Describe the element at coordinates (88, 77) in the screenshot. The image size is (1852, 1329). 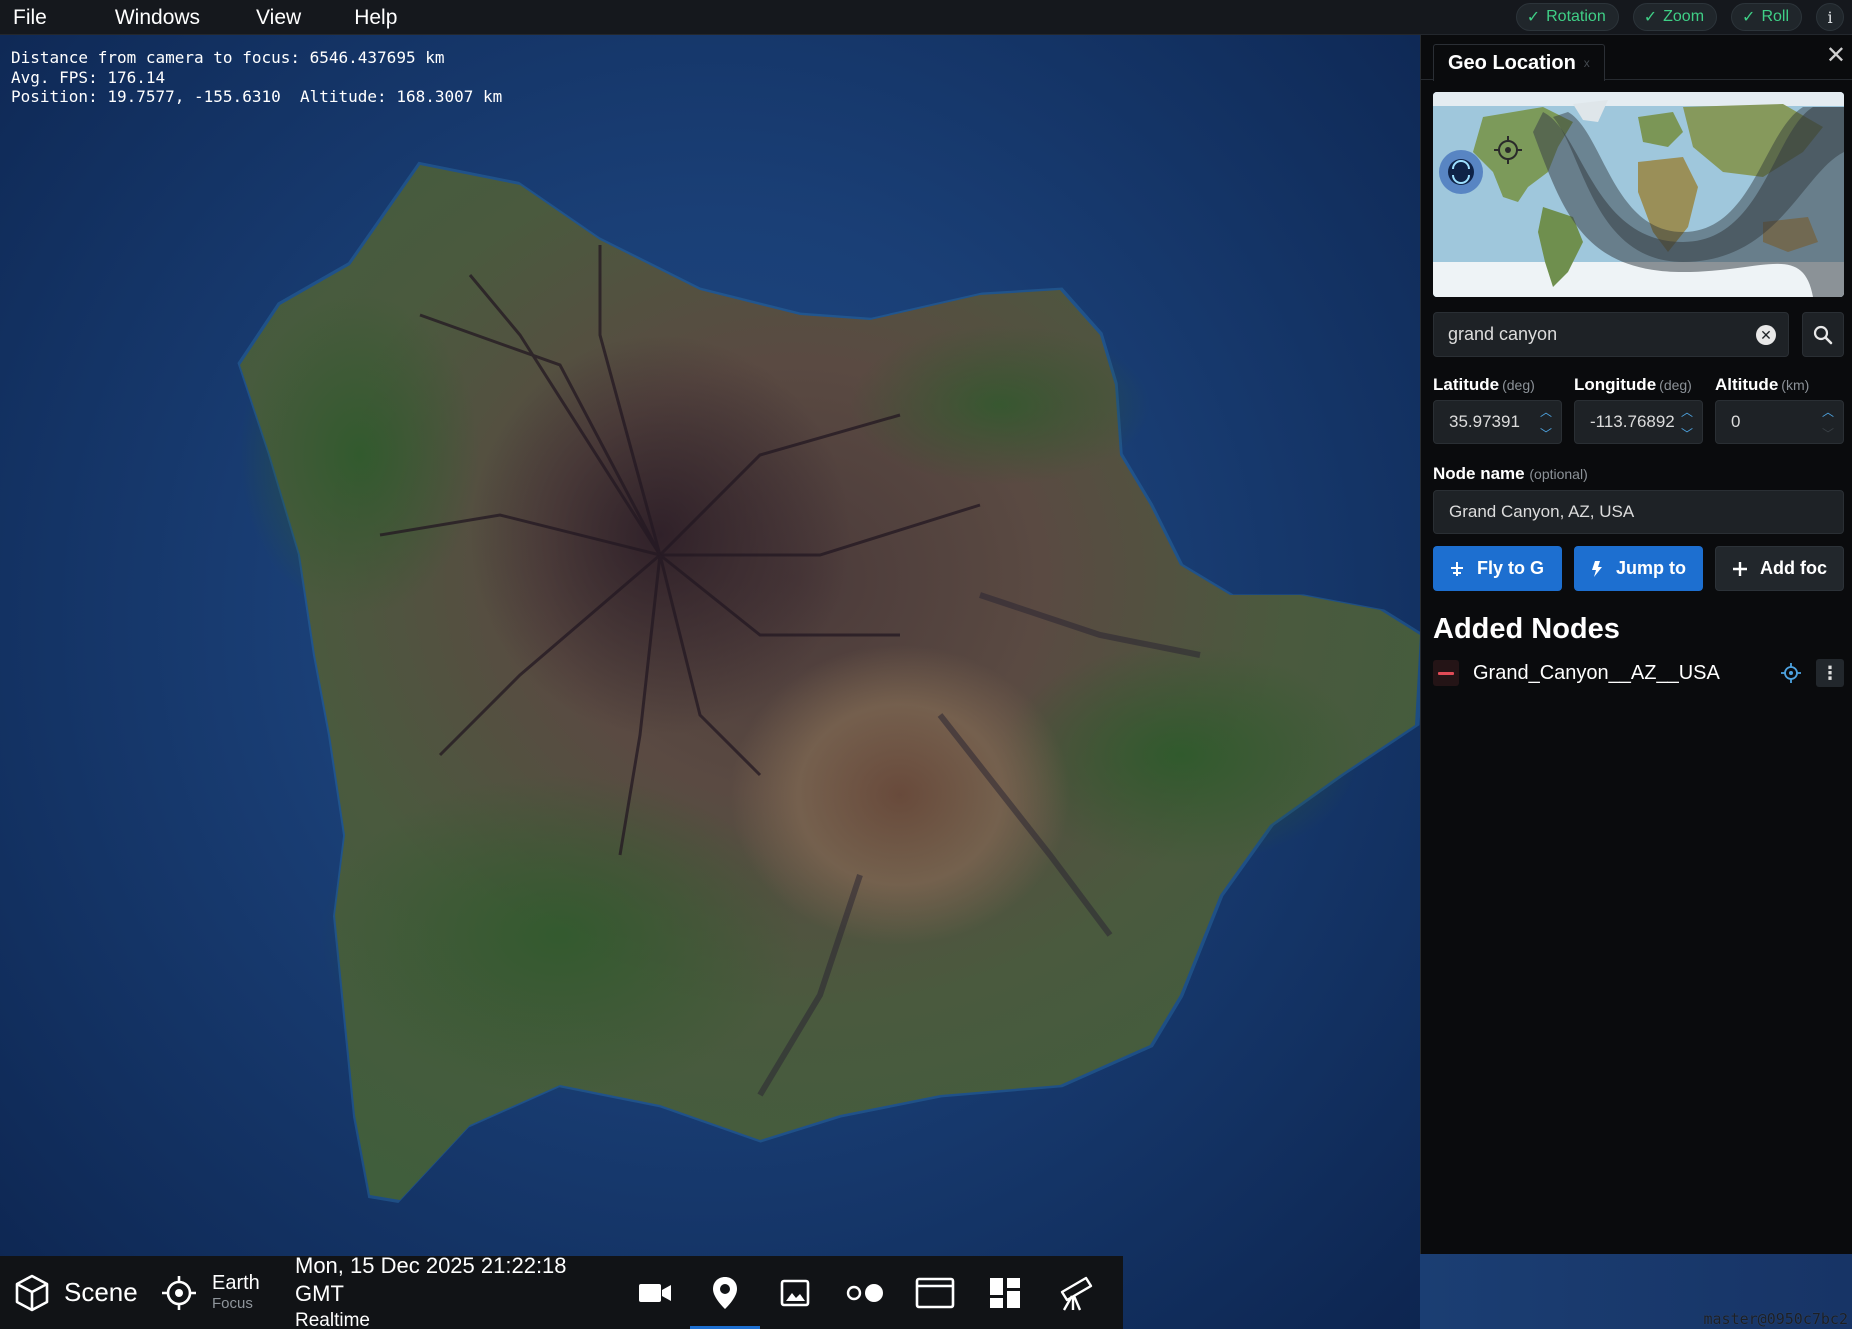
I see `hud-fps: Avg. FPS: 176.14` at that location.